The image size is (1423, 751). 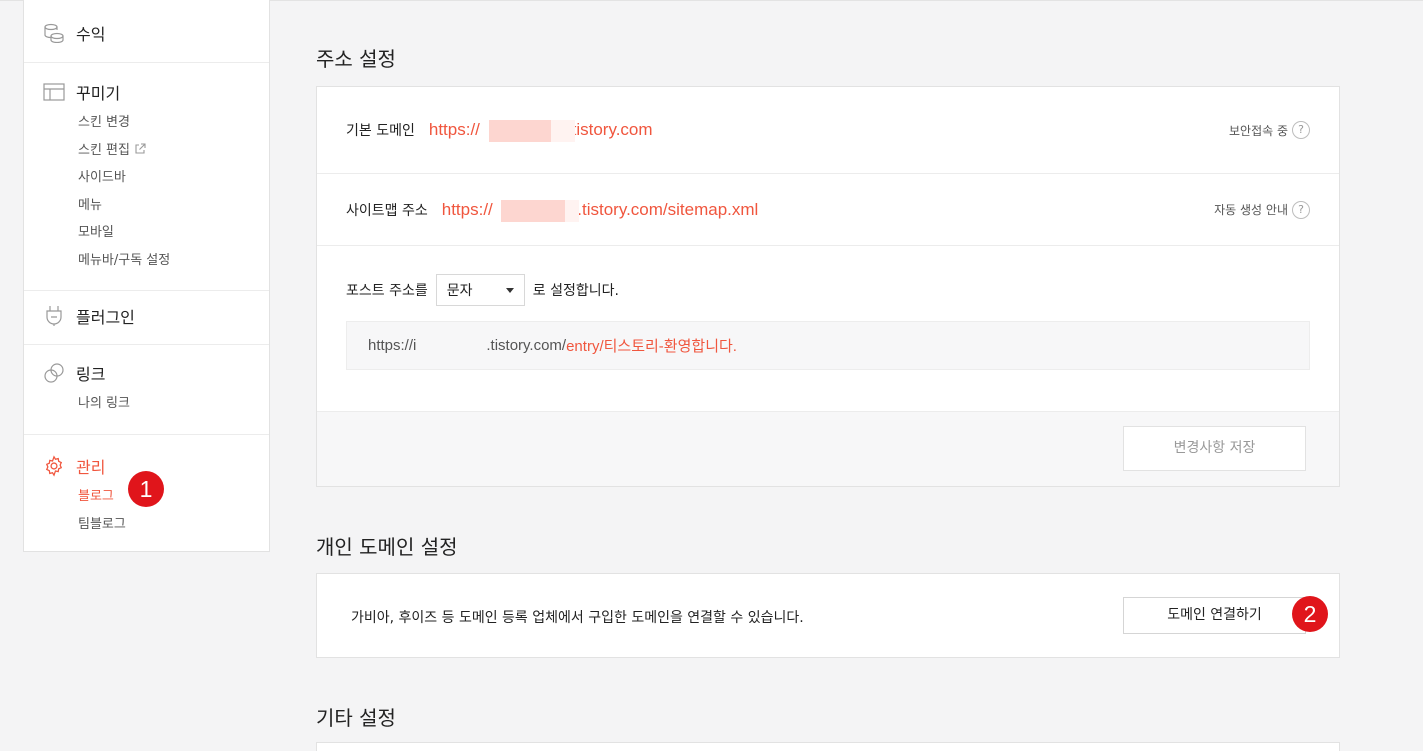 I want to click on preview-prefix: https://i, so click(x=392, y=345).